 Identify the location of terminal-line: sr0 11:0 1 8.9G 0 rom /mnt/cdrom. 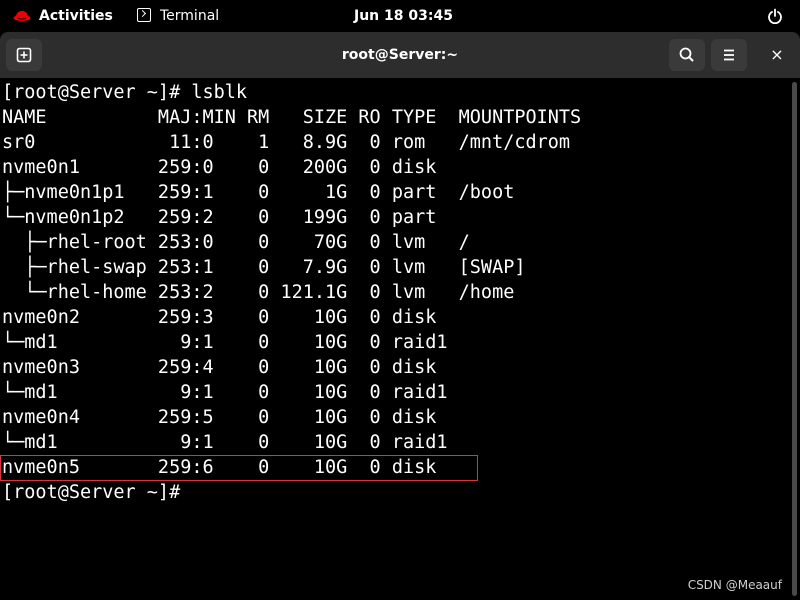
(286, 142).